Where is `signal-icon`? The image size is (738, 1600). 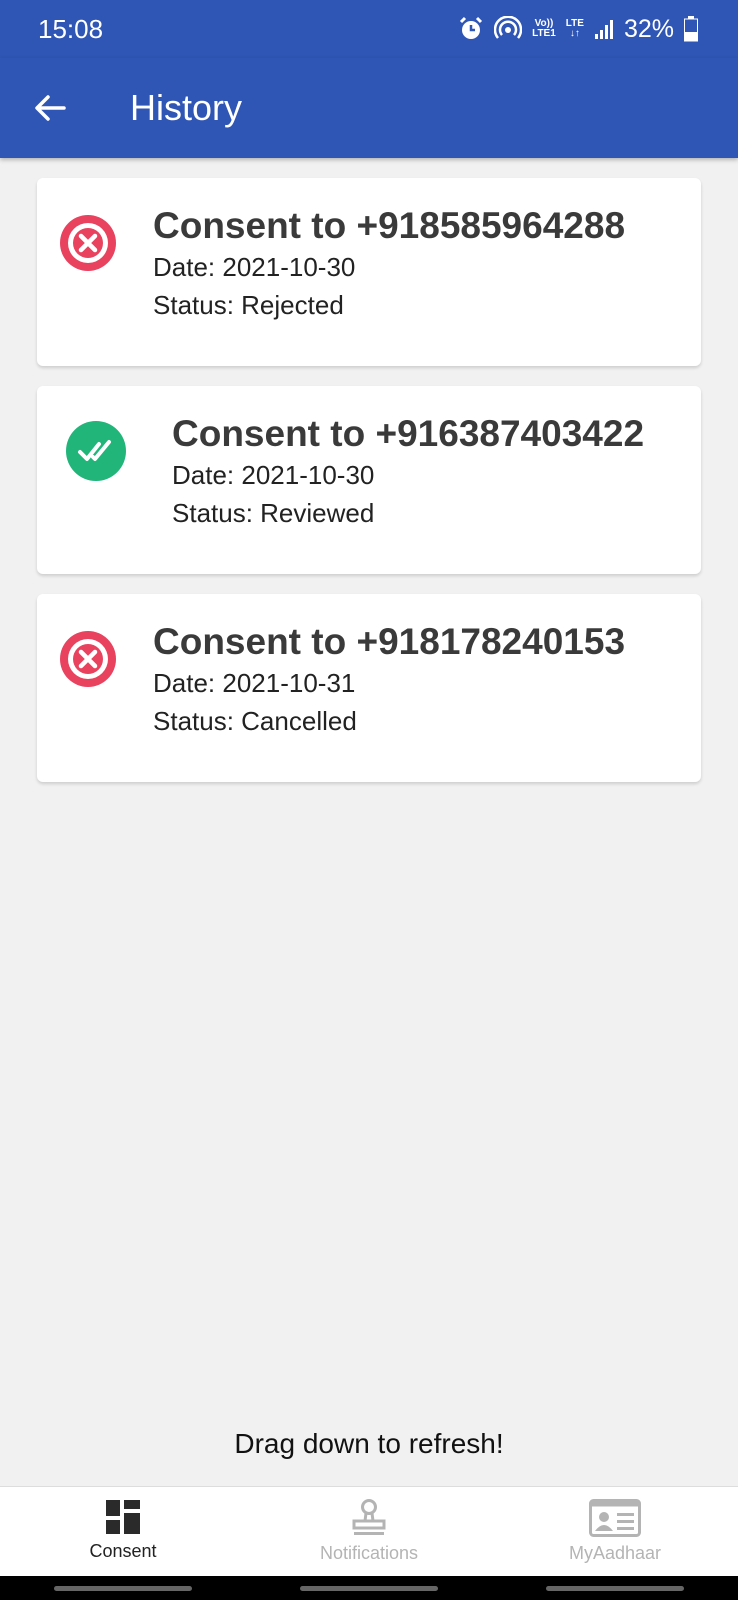 signal-icon is located at coordinates (604, 29).